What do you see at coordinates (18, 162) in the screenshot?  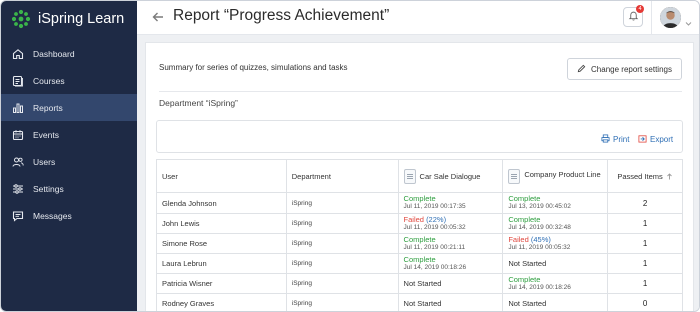 I see `users-icon` at bounding box center [18, 162].